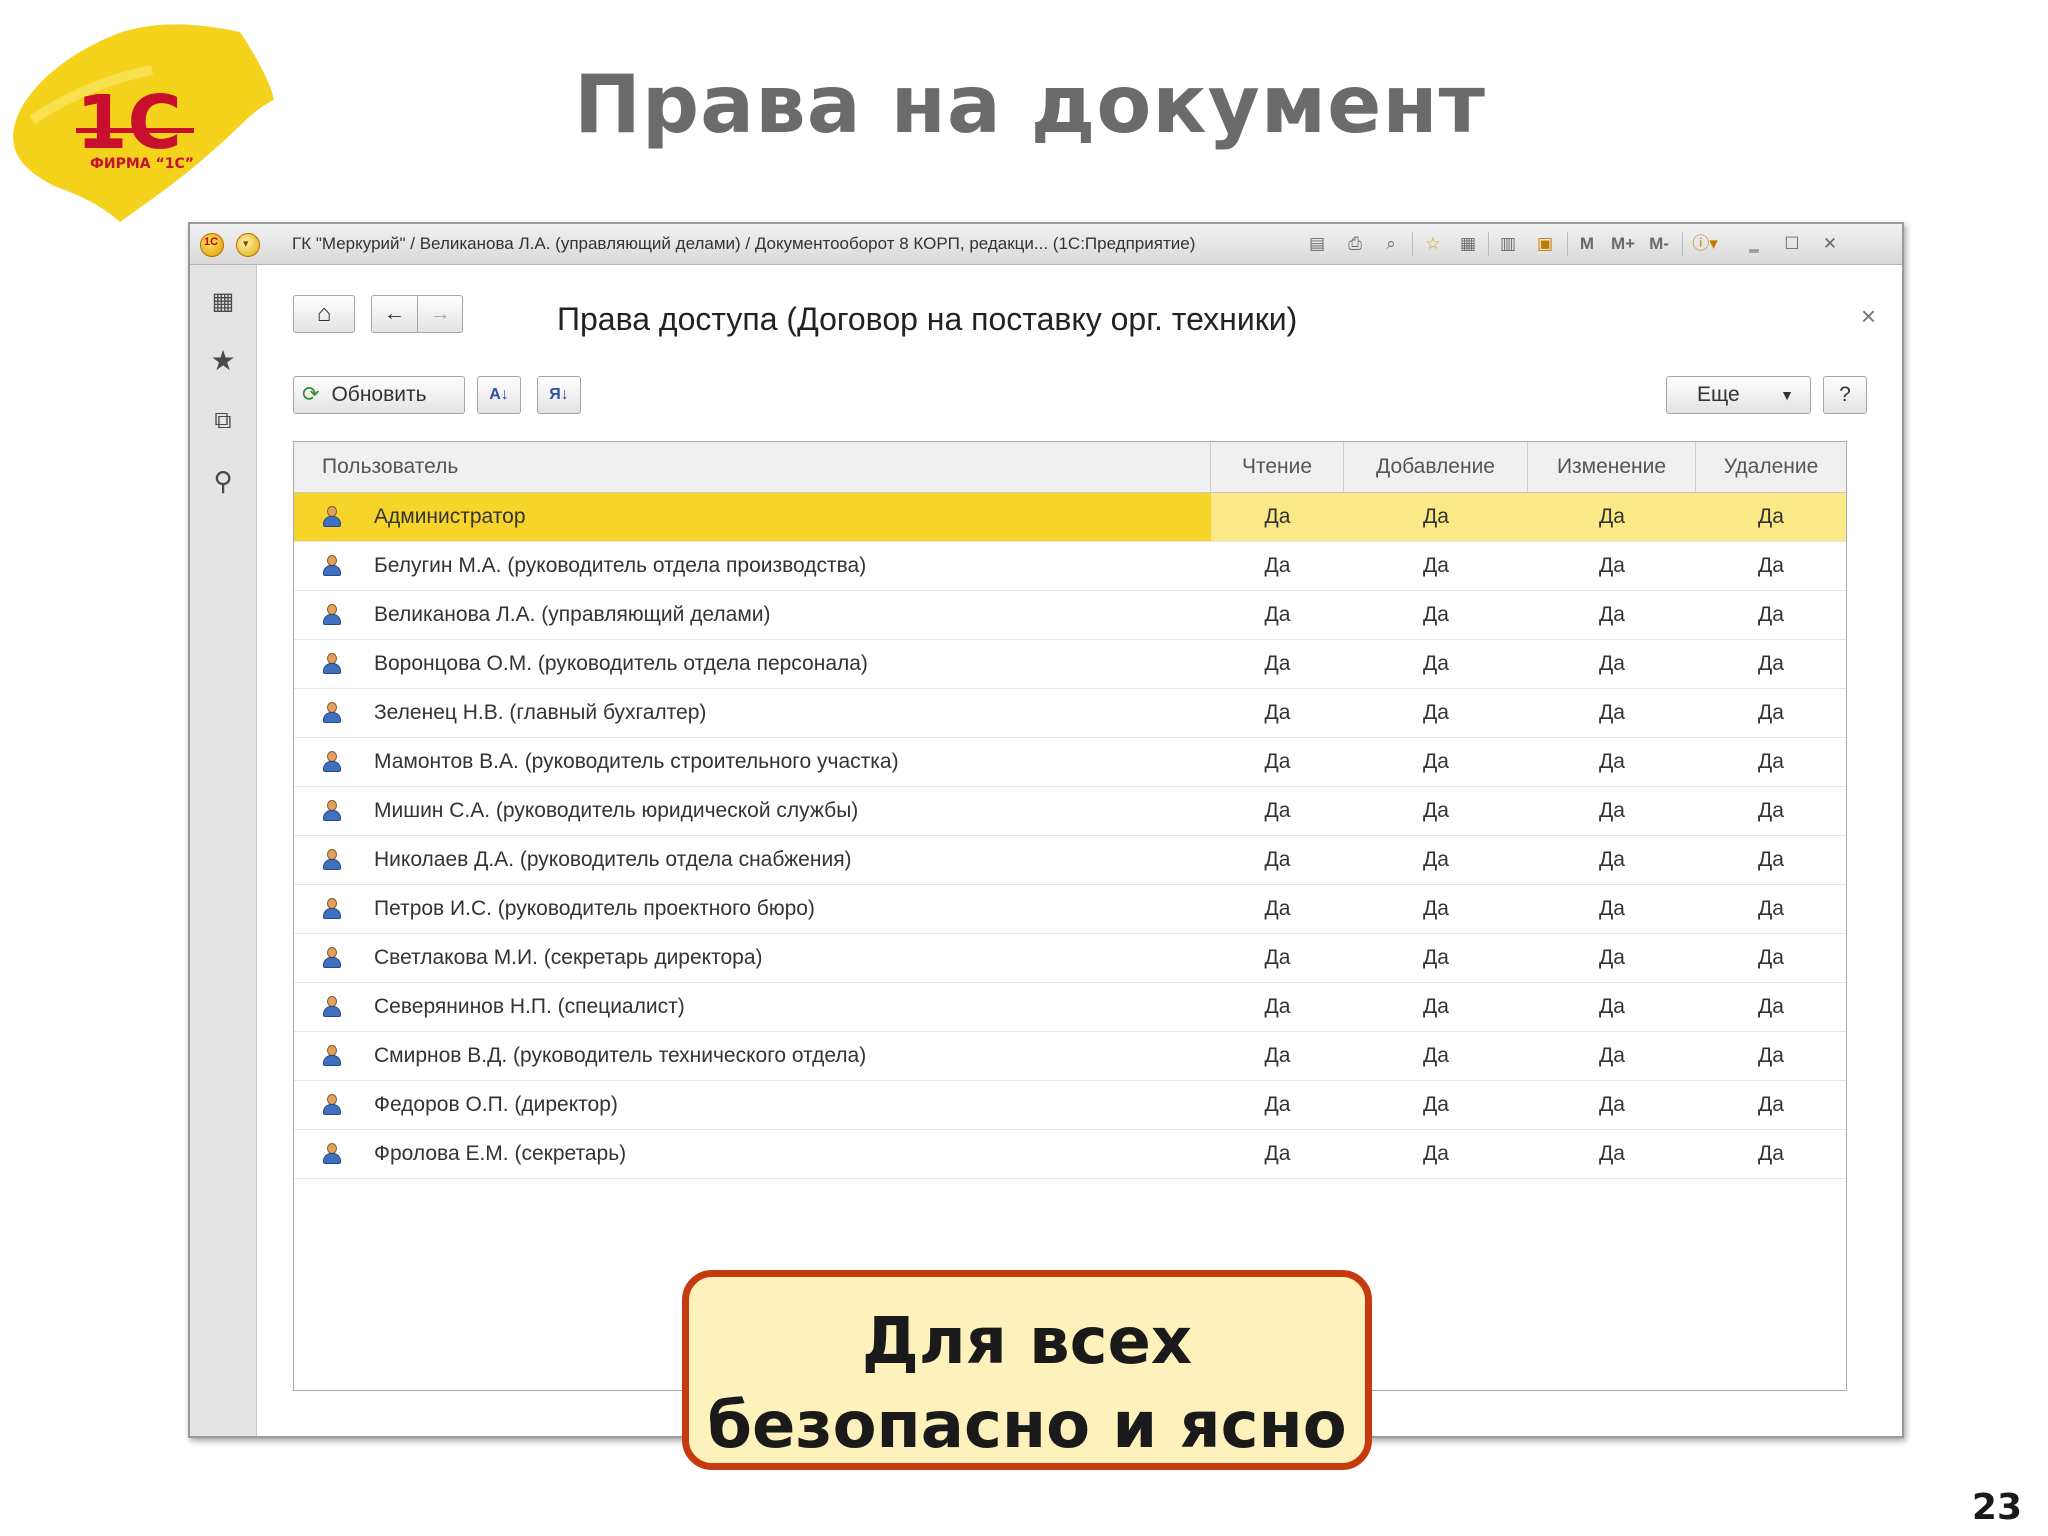  Describe the element at coordinates (1771, 467) in the screenshot. I see `column-header-delete: Удаление` at that location.